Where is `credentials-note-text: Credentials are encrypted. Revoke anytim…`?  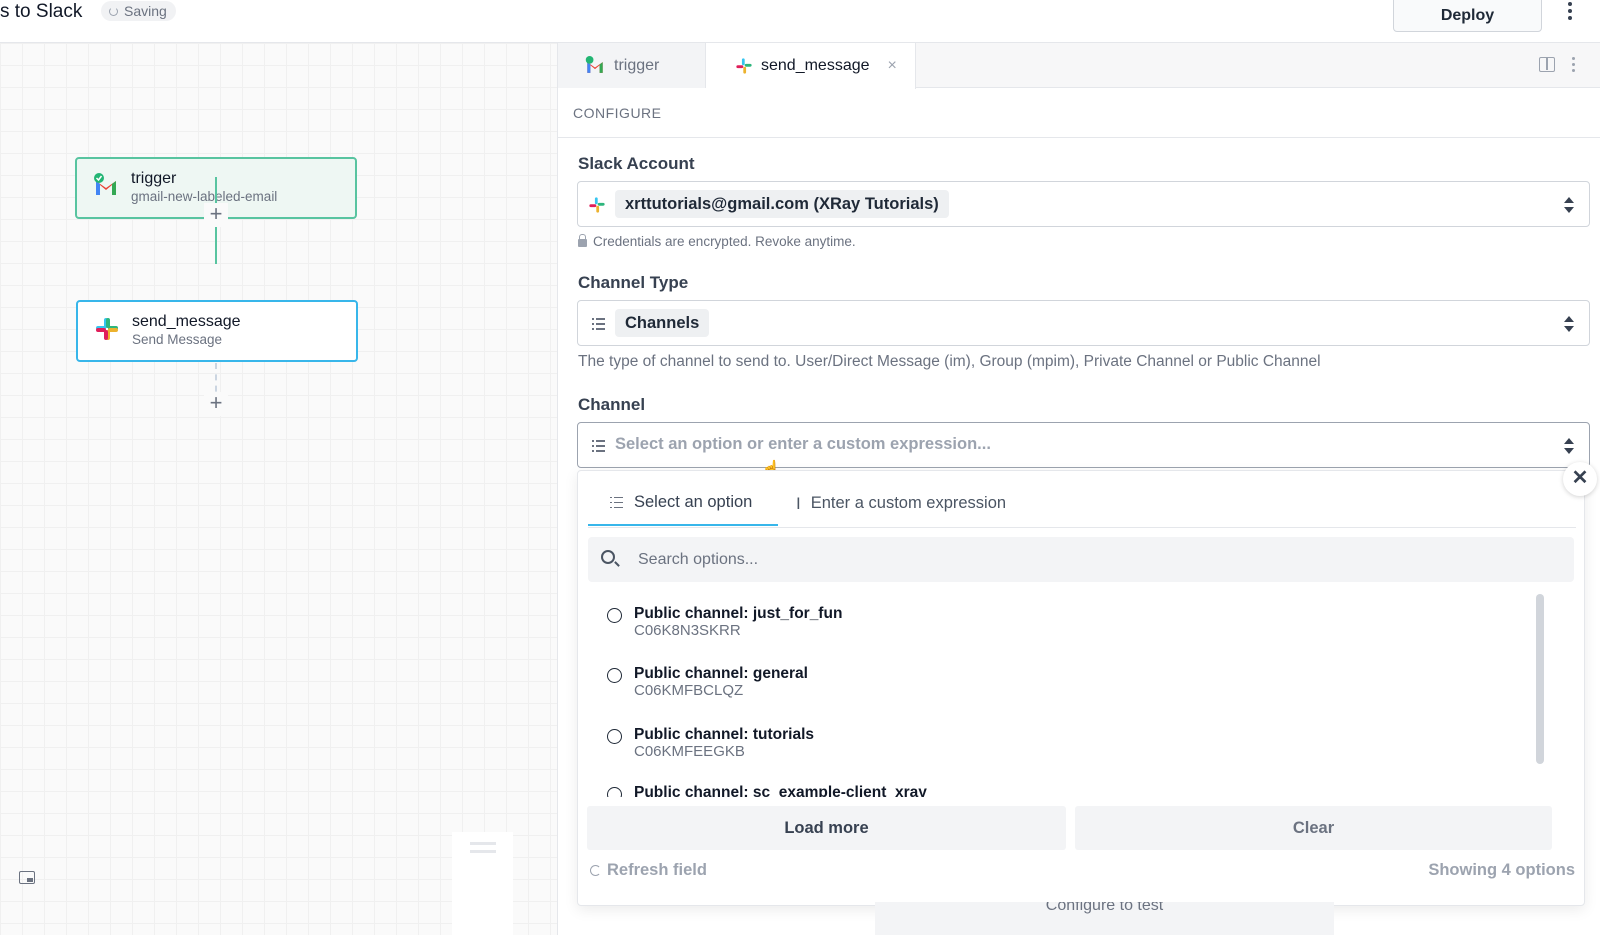 credentials-note-text: Credentials are encrypted. Revoke anytim… is located at coordinates (724, 241).